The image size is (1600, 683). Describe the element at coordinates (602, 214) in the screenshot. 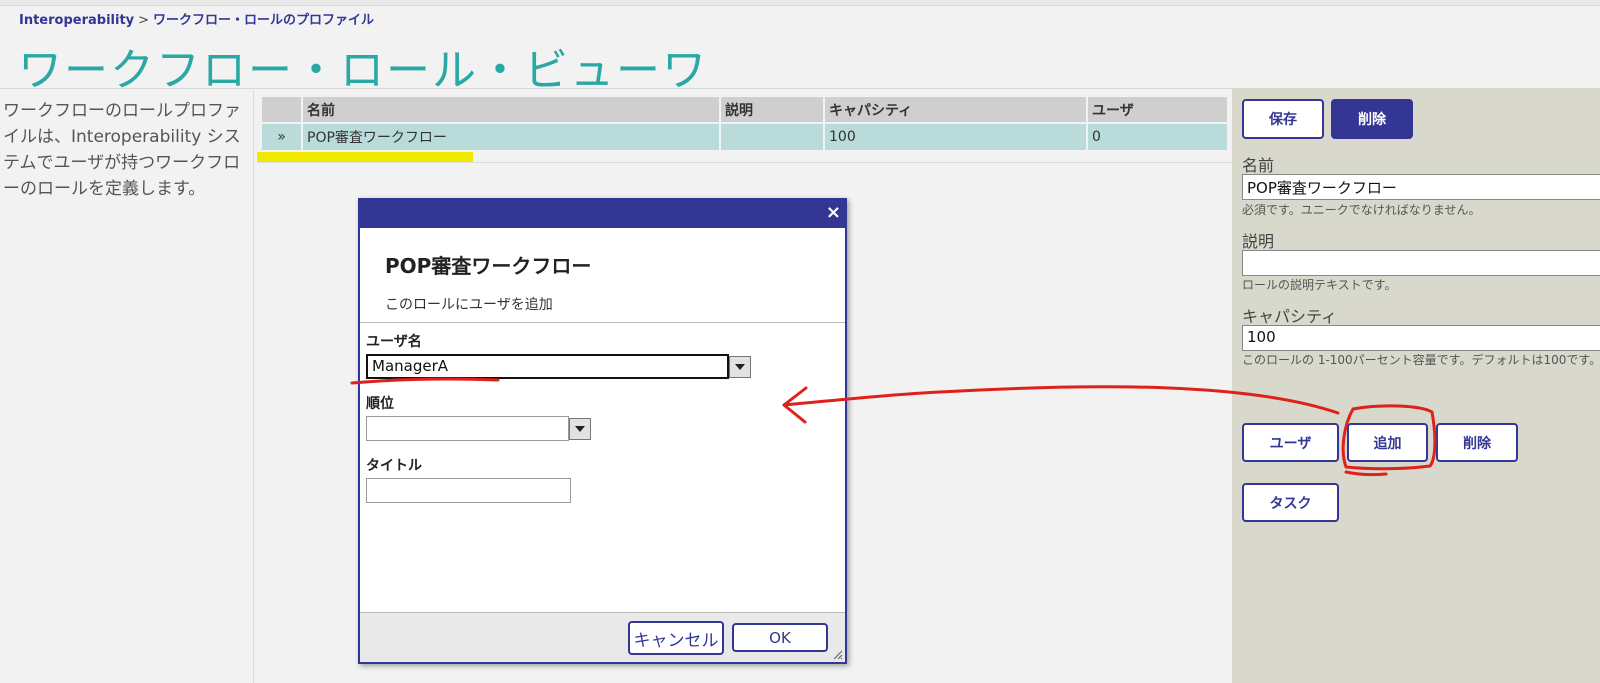

I see `dialog-titlebar: ×` at that location.